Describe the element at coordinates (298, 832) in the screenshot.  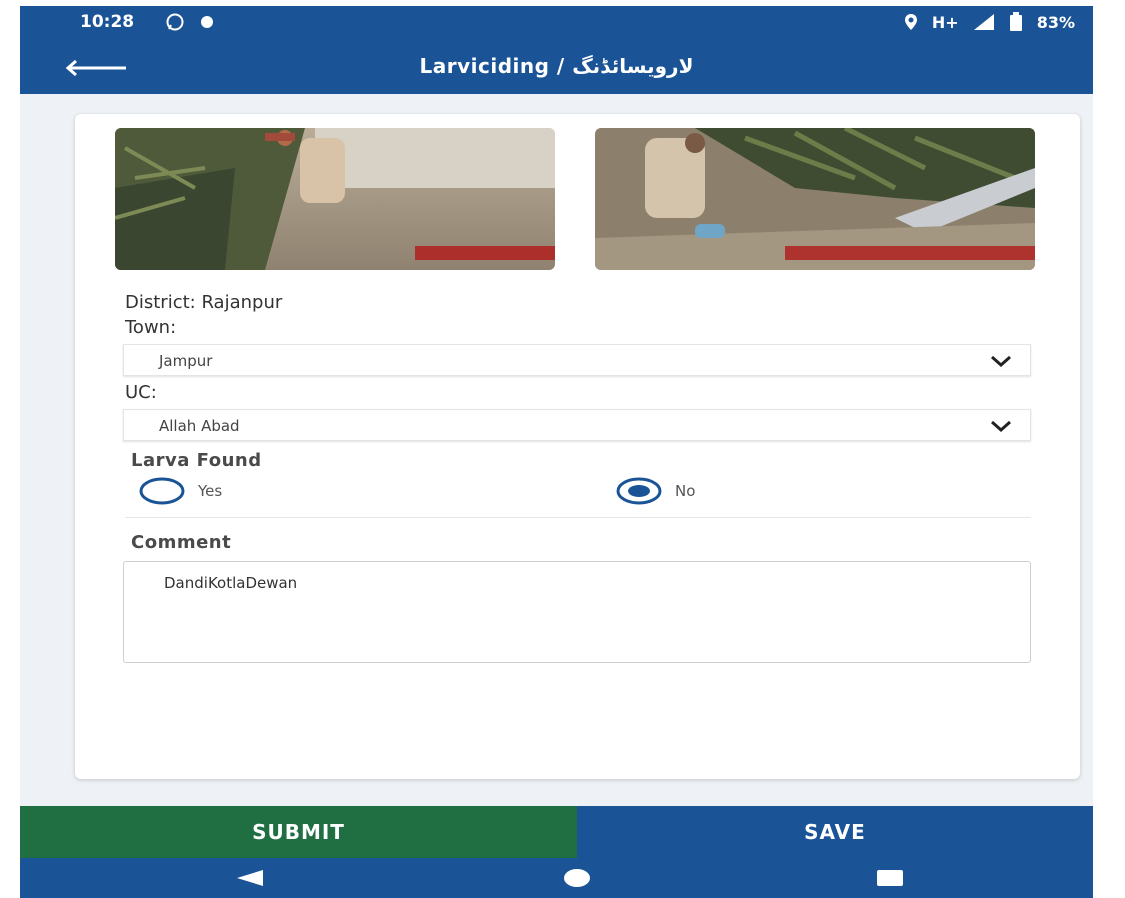
I see `submit-button: SUBMIT` at that location.